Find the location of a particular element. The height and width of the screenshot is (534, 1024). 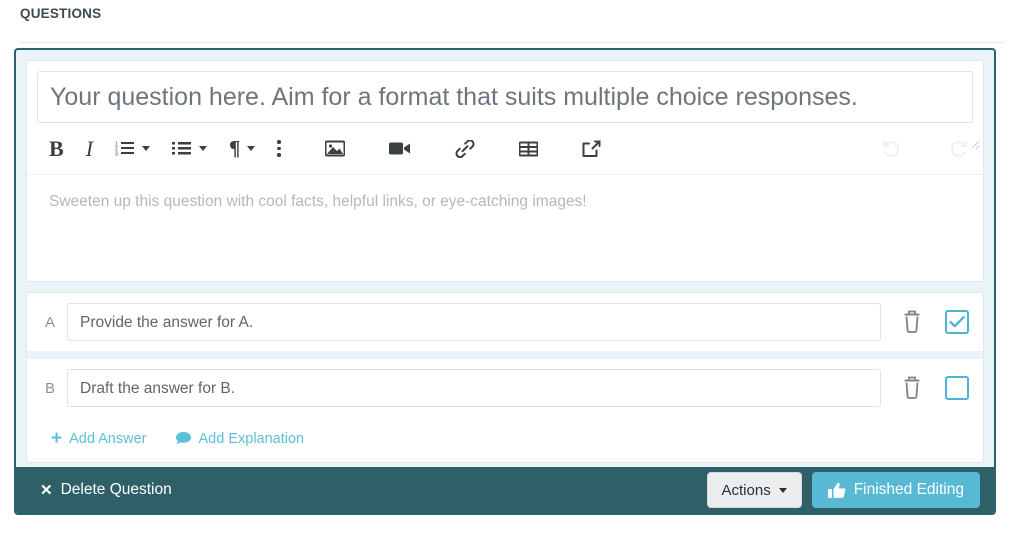

ordered-list-button: 1 2 3 is located at coordinates (125, 149).